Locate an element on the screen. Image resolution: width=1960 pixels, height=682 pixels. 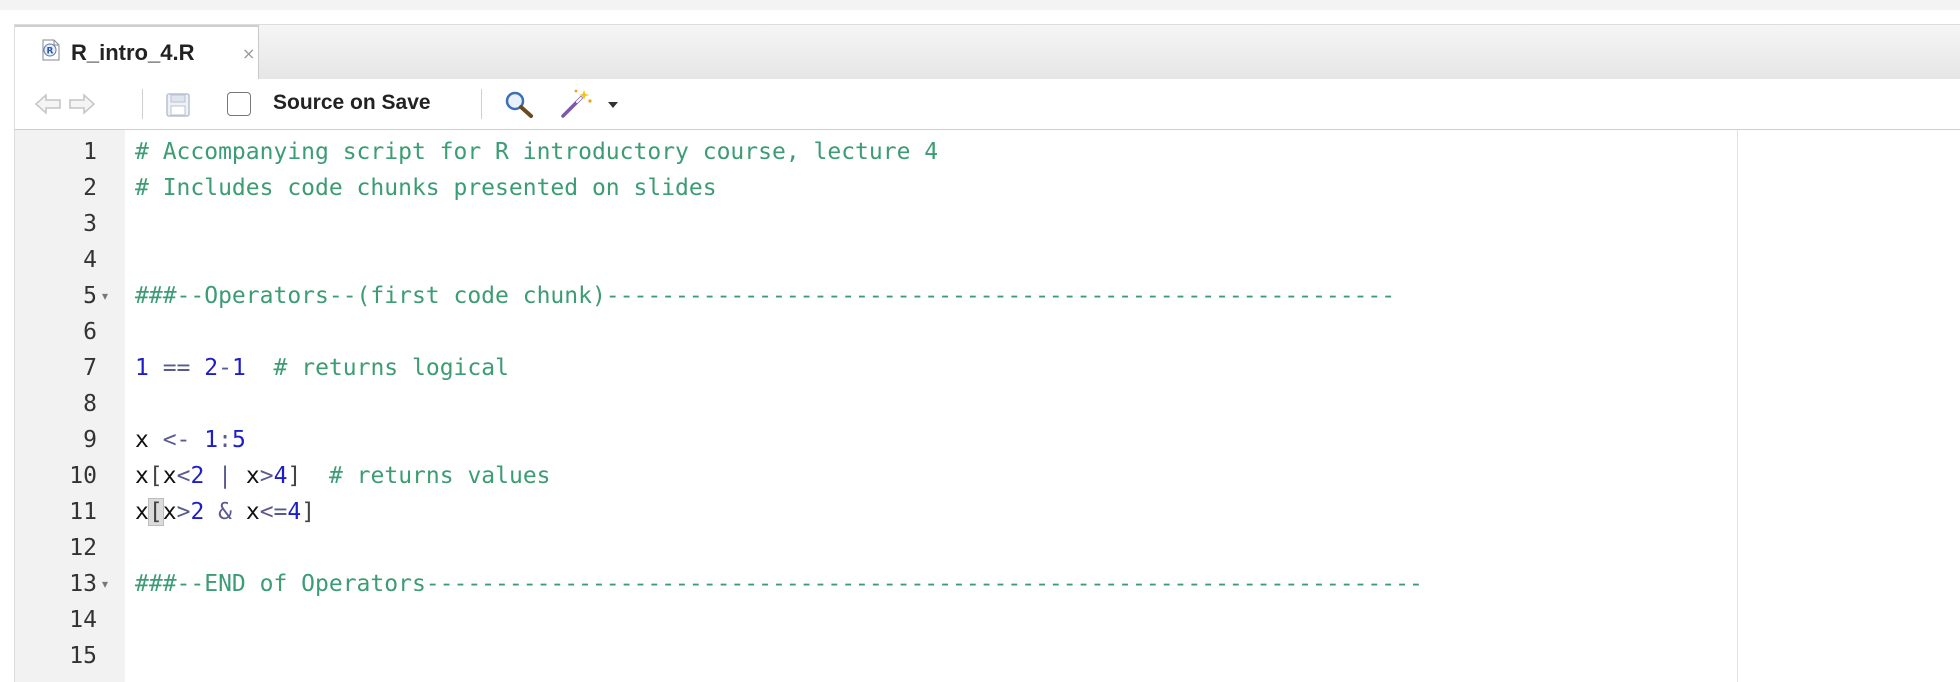
code-text: x[x<2 | x>4] # returns values is located at coordinates (343, 476).